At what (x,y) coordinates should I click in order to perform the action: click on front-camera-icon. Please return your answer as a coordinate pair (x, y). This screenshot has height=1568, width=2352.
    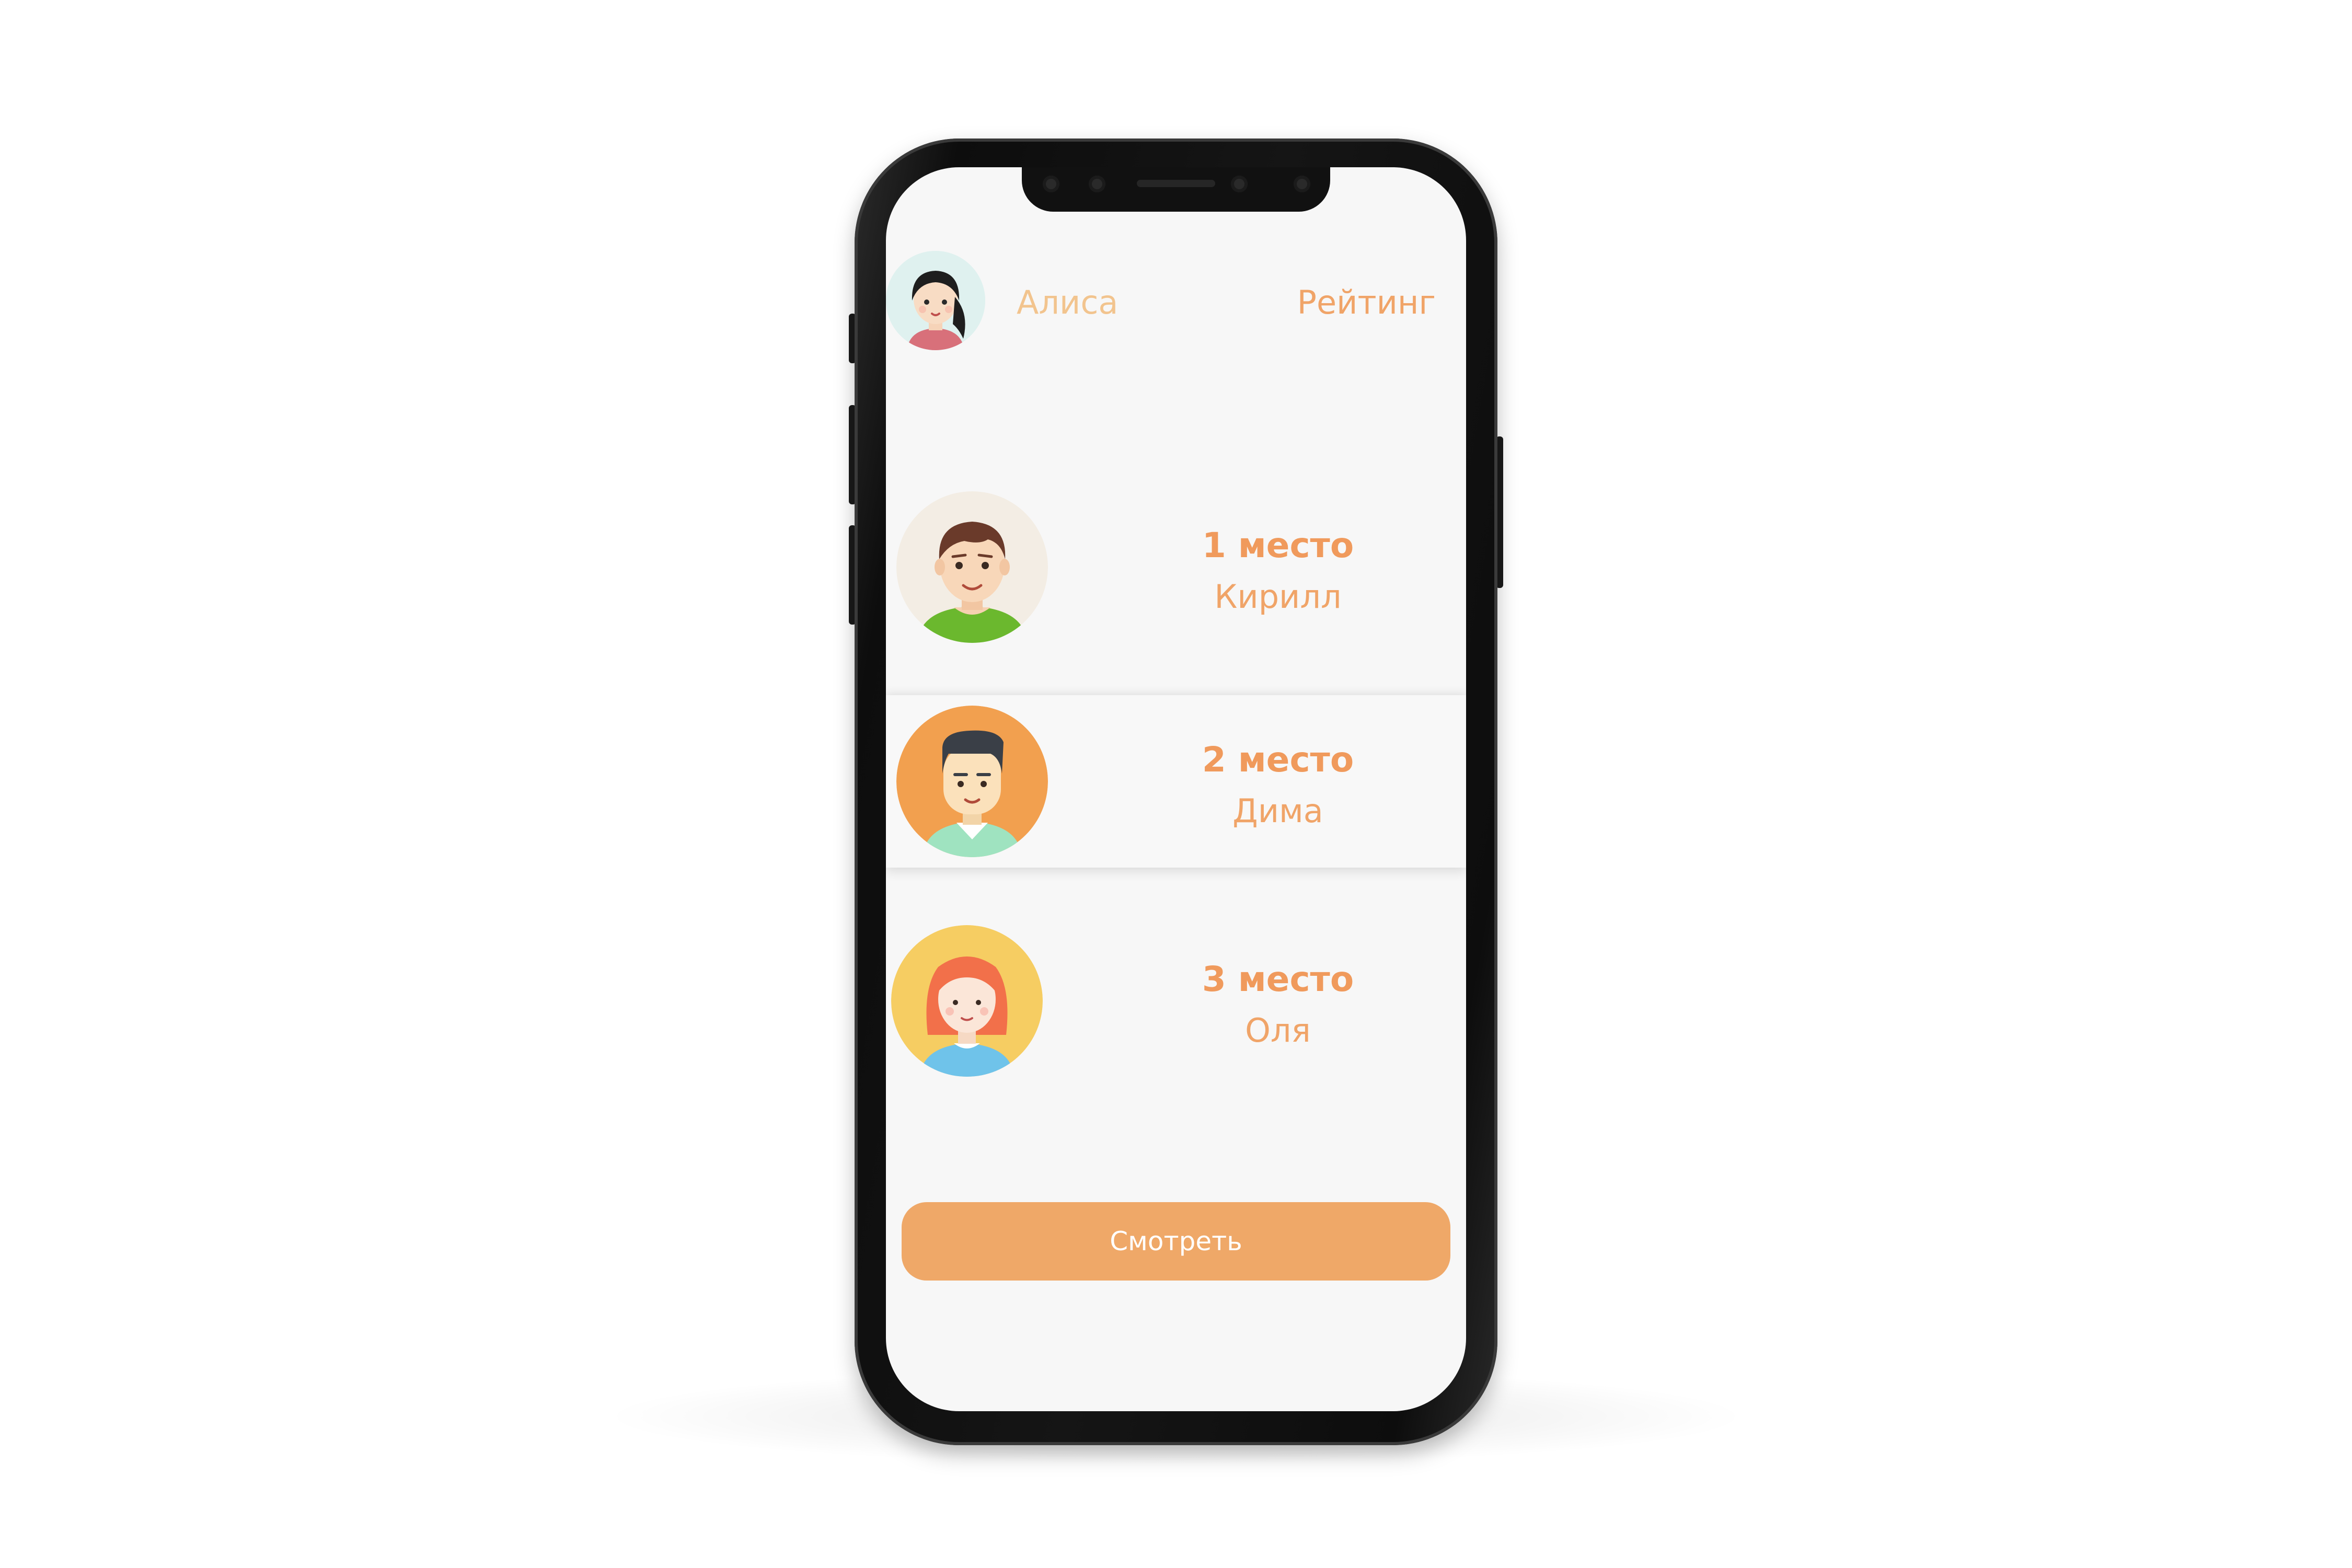
    Looking at the image, I should click on (1097, 184).